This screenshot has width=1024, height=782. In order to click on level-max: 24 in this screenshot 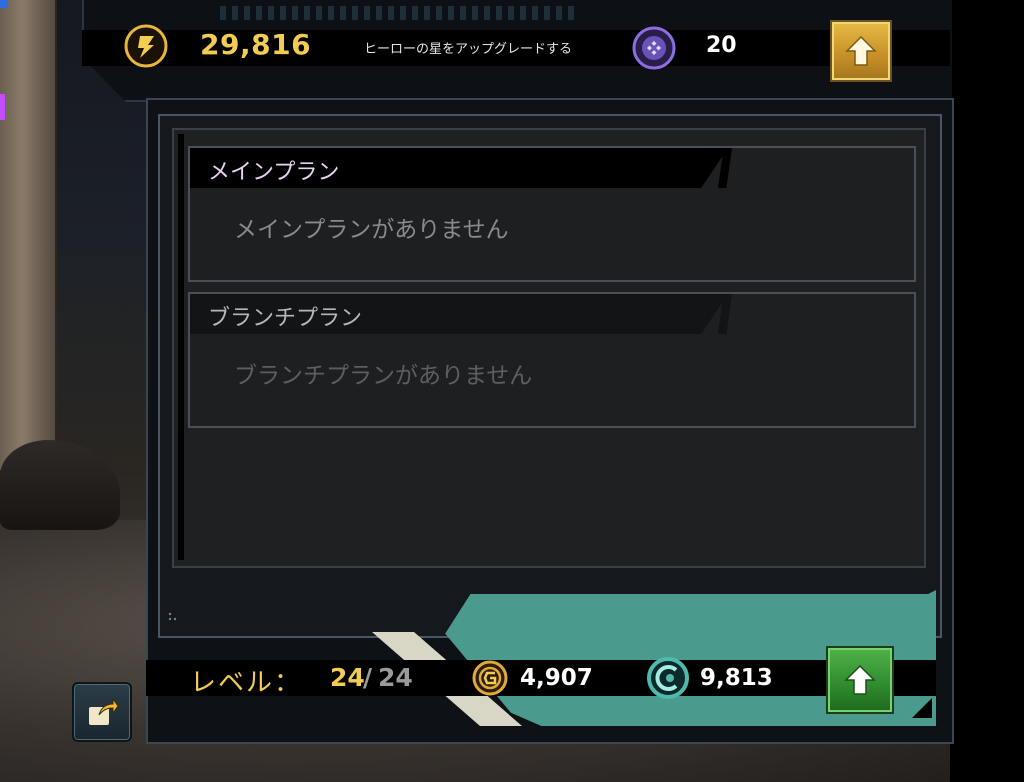, I will do `click(395, 677)`.